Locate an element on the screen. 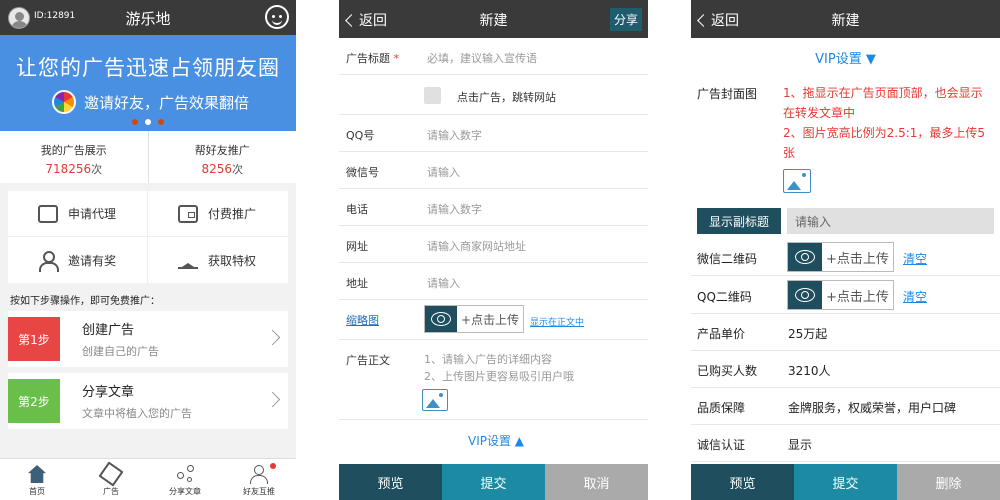  stat-value: 718256次 is located at coordinates (74, 169).